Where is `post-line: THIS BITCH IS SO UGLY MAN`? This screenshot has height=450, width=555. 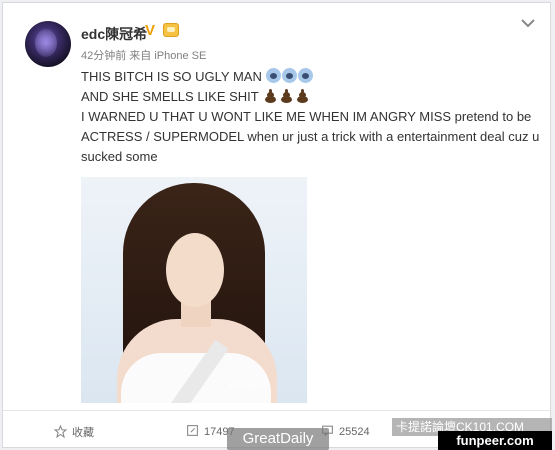
post-line: THIS BITCH IS SO UGLY MAN is located at coordinates (311, 77).